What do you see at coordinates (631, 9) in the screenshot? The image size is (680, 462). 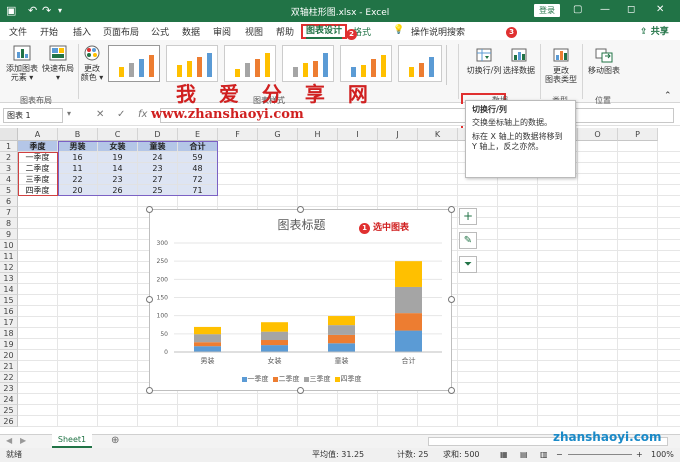 I see `maximize-icon: ◻` at bounding box center [631, 9].